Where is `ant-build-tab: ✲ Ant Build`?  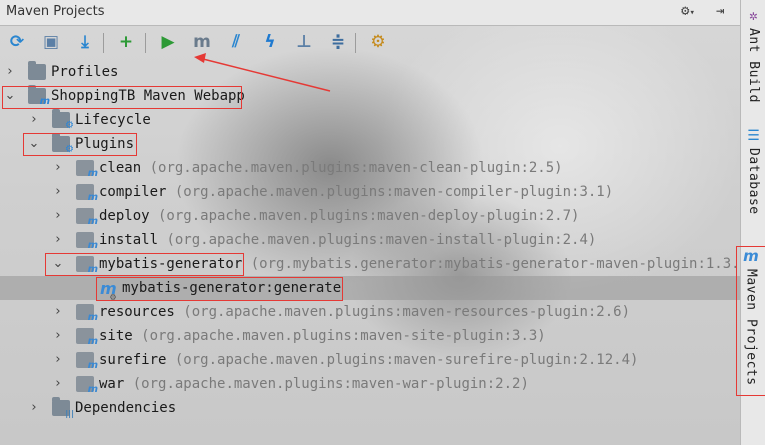 ant-build-tab: ✲ Ant Build is located at coordinates (753, 55).